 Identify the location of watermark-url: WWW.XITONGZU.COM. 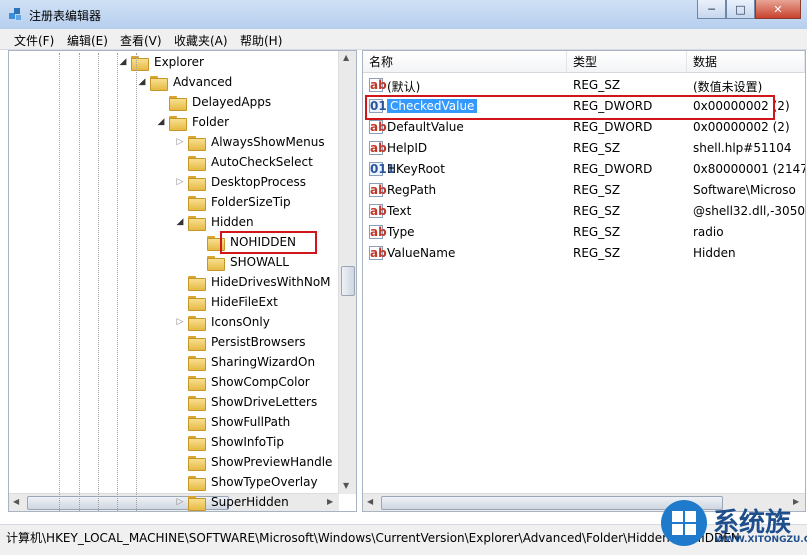
(761, 540).